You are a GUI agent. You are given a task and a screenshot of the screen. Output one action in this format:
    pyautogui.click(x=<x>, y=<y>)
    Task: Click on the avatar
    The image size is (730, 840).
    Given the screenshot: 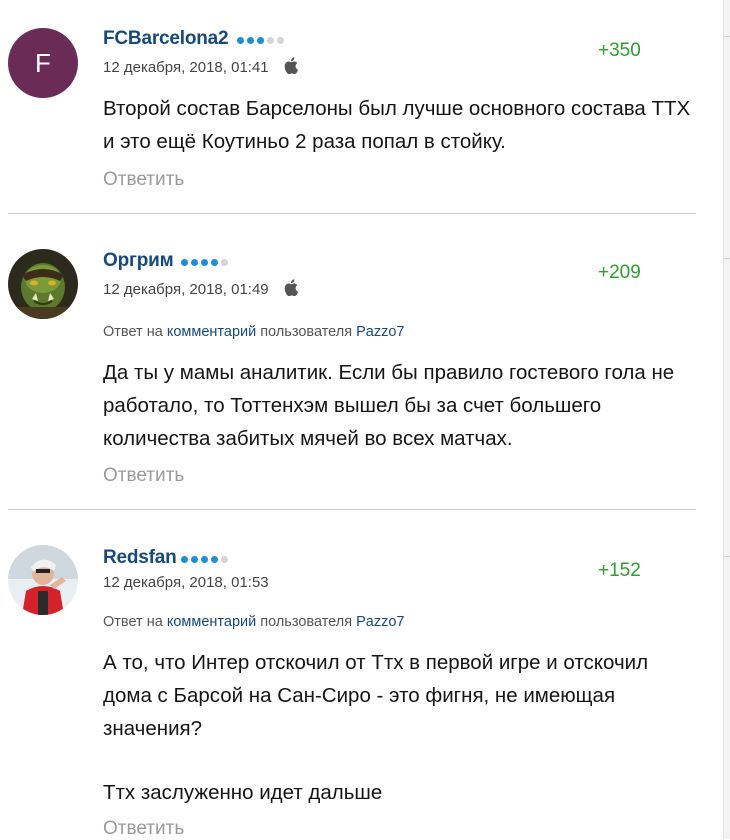 What is the action you would take?
    pyautogui.click(x=43, y=580)
    